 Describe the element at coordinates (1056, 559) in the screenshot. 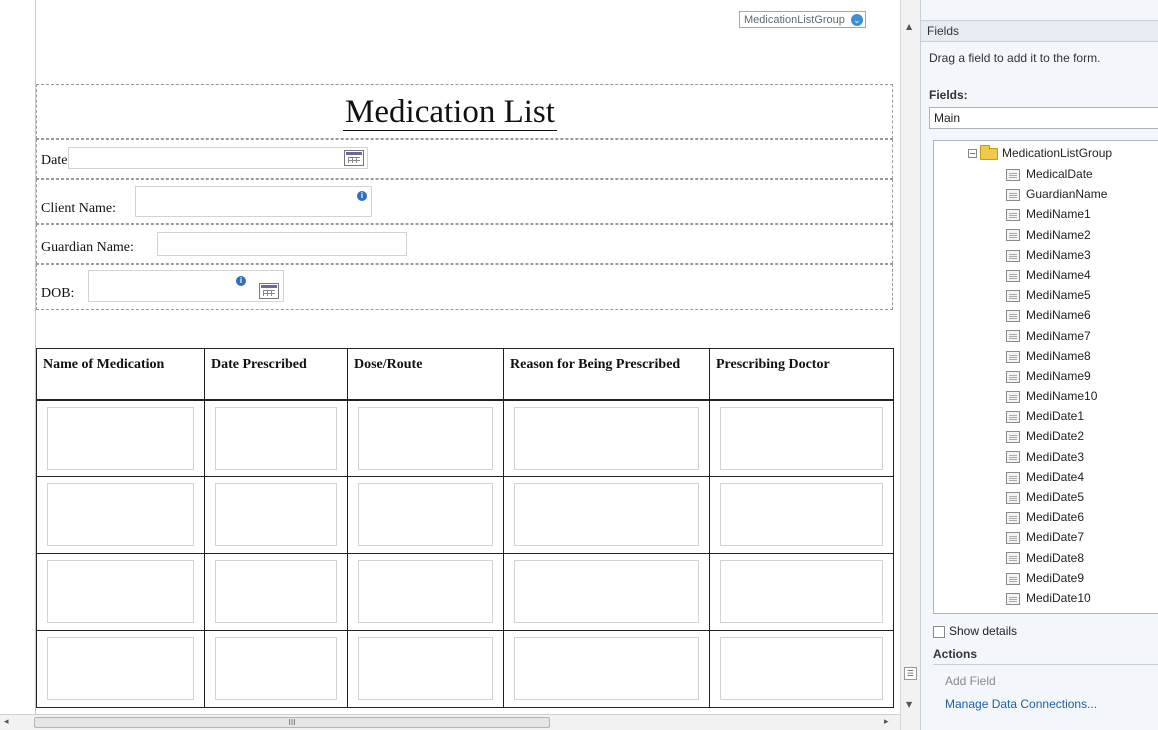

I see `tree-field-item: MediDate8` at that location.